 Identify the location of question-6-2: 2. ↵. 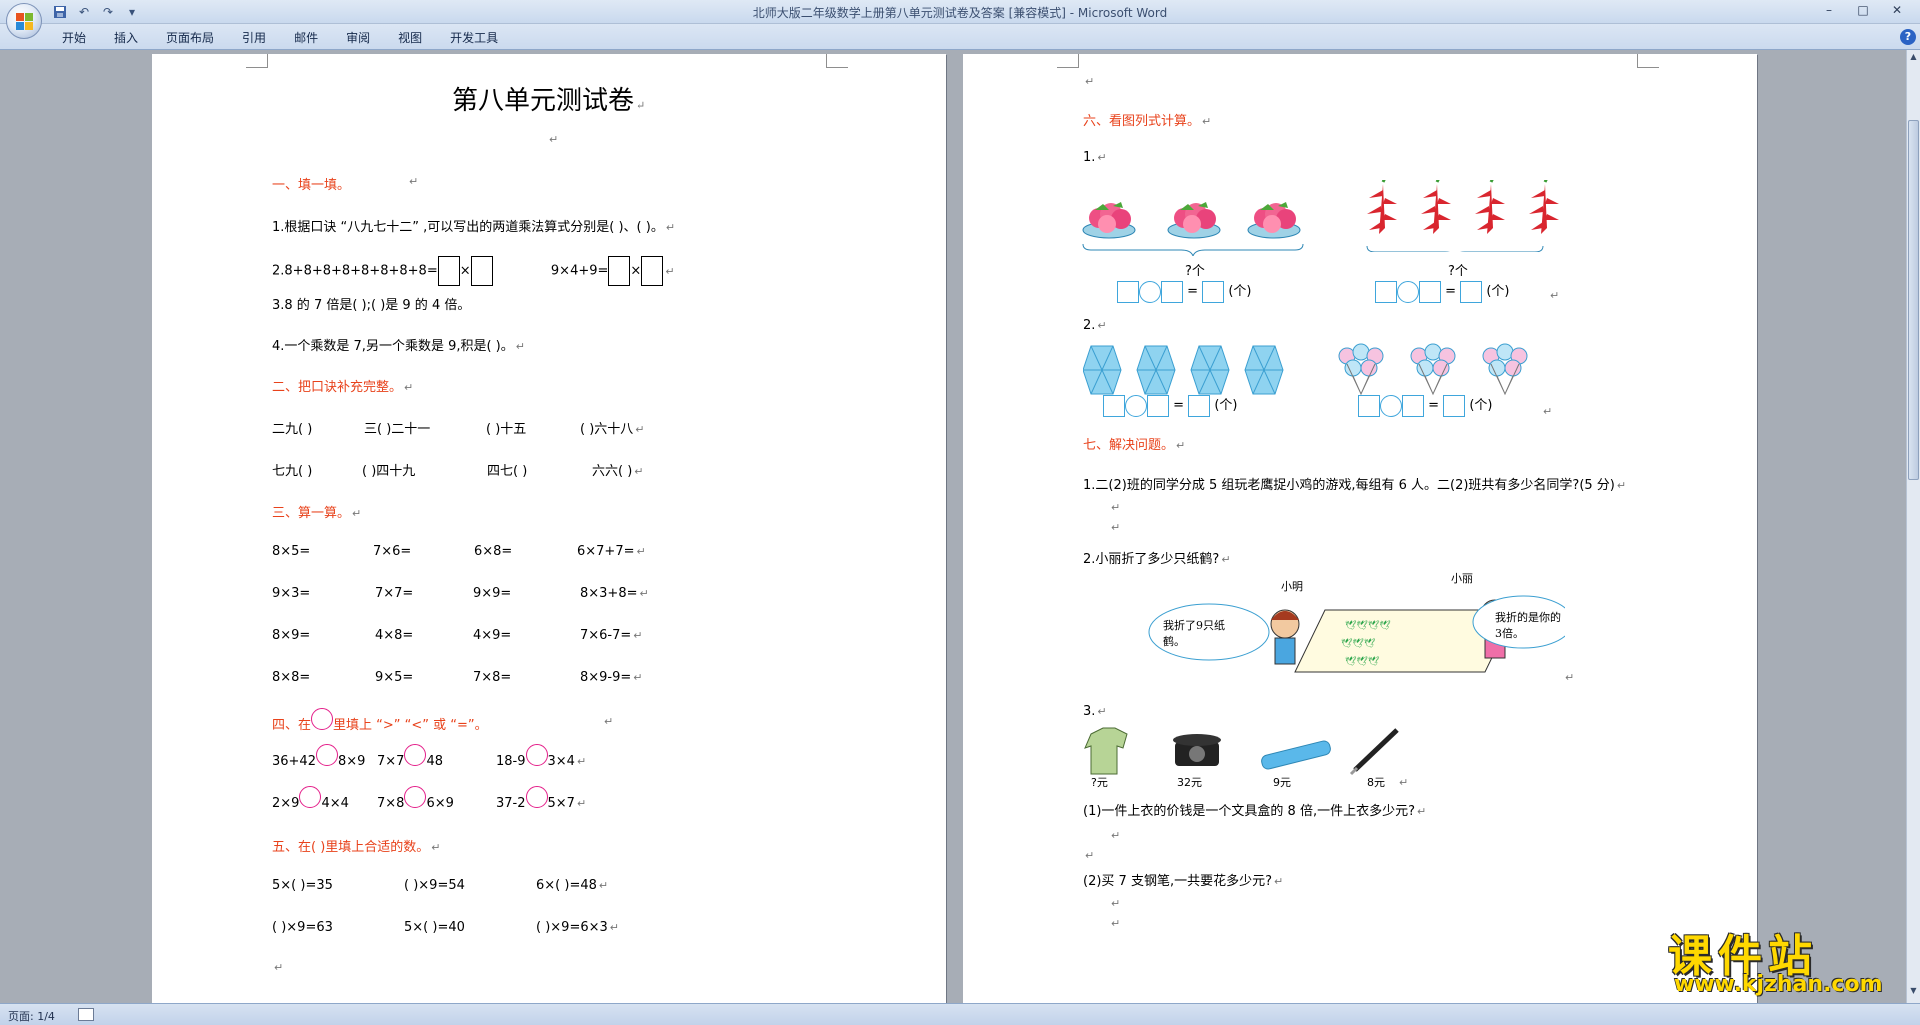
(1095, 325).